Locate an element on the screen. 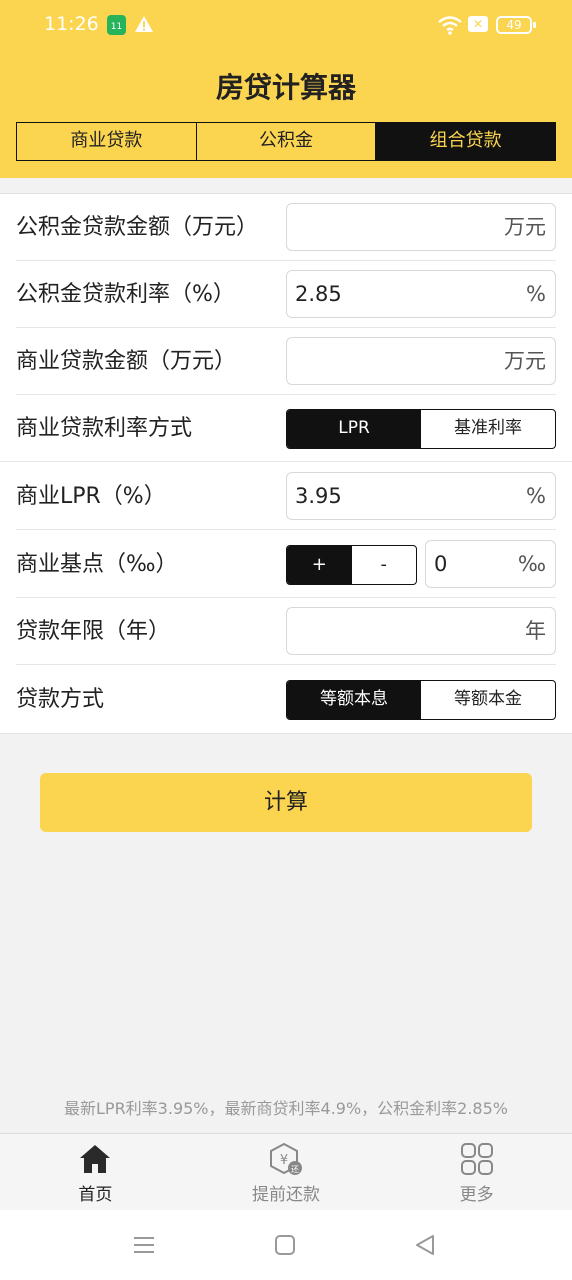 This screenshot has width=572, height=1280. svg-text: 还 is located at coordinates (295, 1169).